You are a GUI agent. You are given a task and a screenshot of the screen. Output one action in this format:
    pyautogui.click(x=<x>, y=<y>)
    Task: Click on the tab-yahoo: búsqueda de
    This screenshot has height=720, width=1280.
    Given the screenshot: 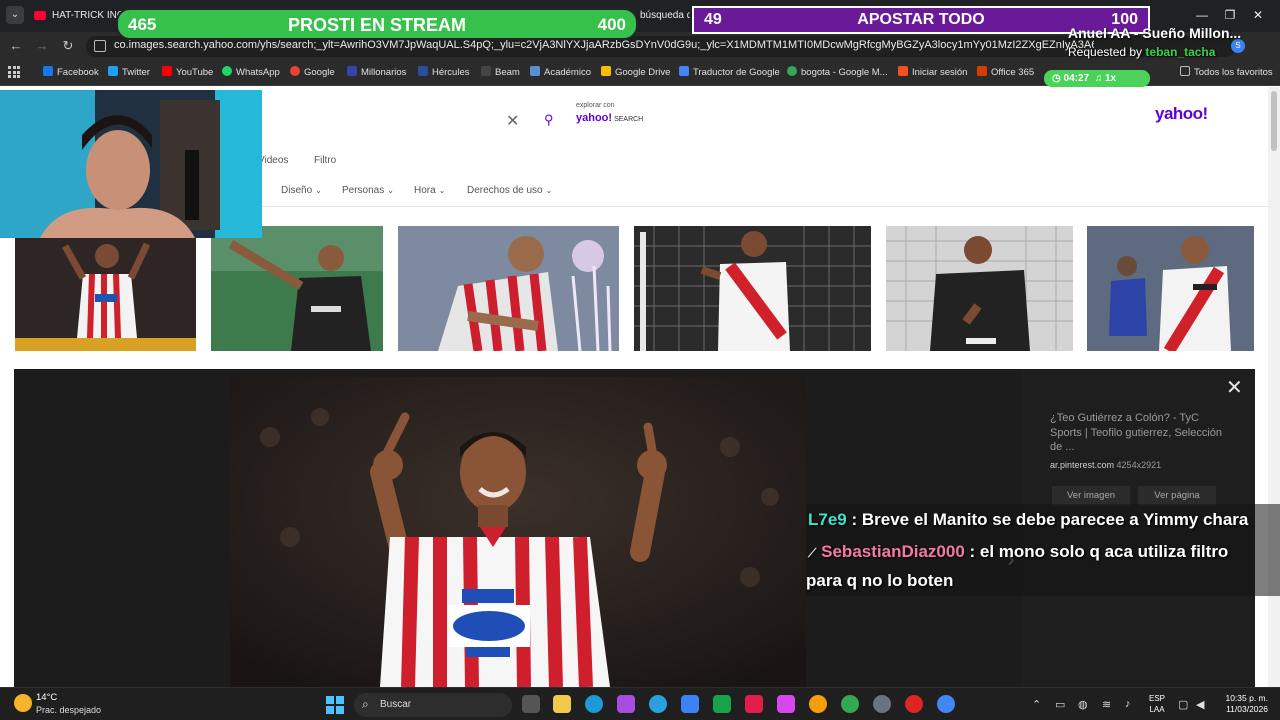 What is the action you would take?
    pyautogui.click(x=665, y=18)
    